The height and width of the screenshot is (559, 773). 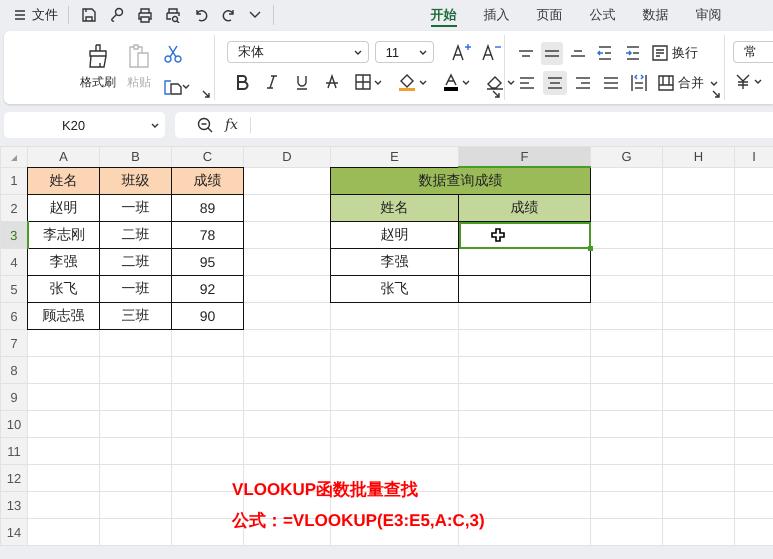 What do you see at coordinates (708, 15) in the screenshot?
I see `ribbon-tab: 审阅` at bounding box center [708, 15].